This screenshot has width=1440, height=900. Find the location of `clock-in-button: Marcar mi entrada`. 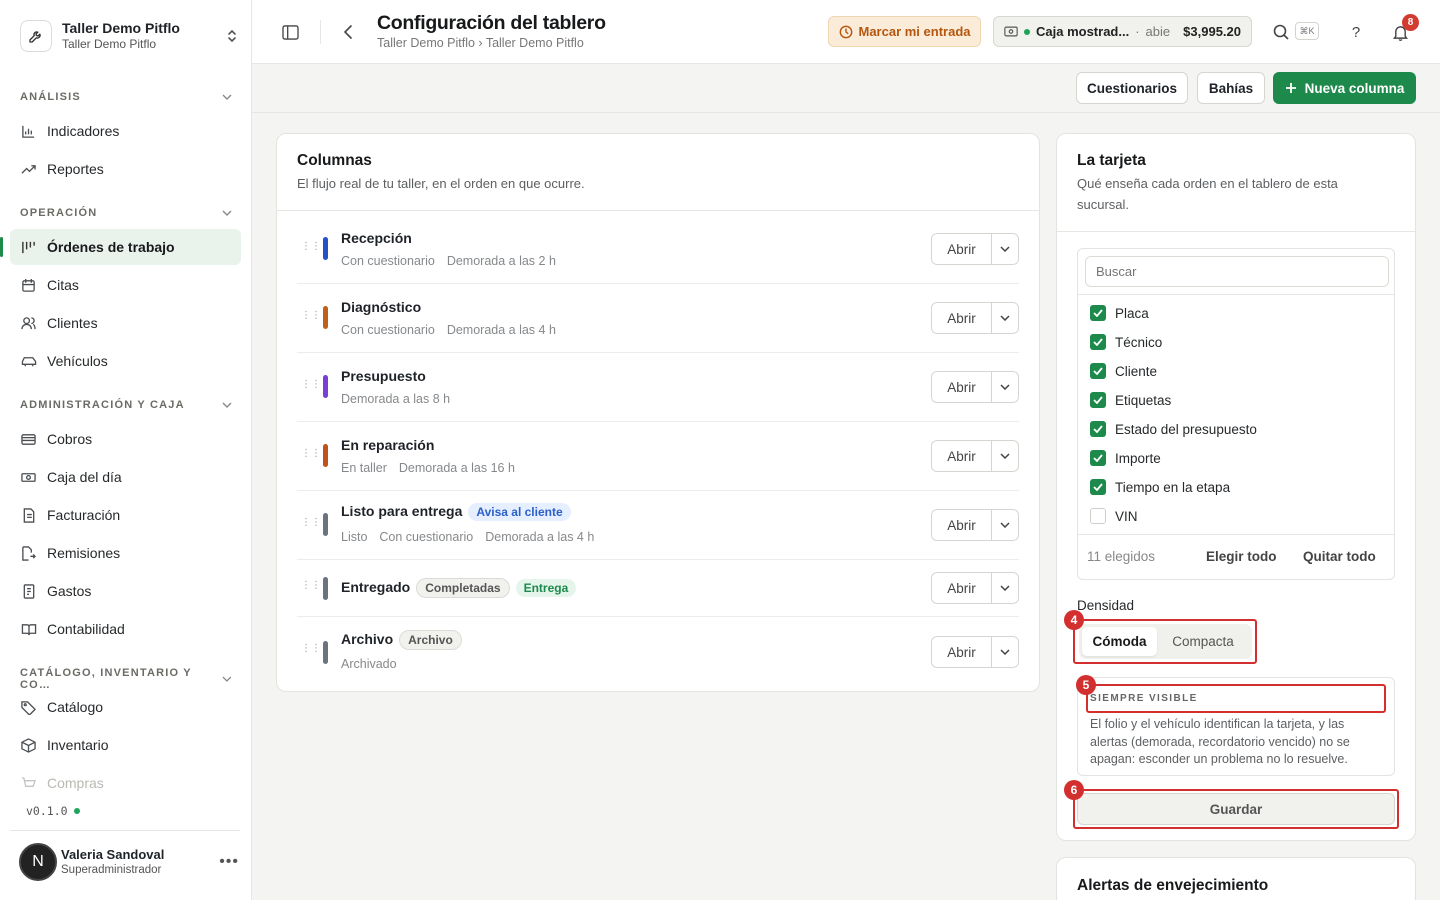

clock-in-button: Marcar mi entrada is located at coordinates (904, 31).